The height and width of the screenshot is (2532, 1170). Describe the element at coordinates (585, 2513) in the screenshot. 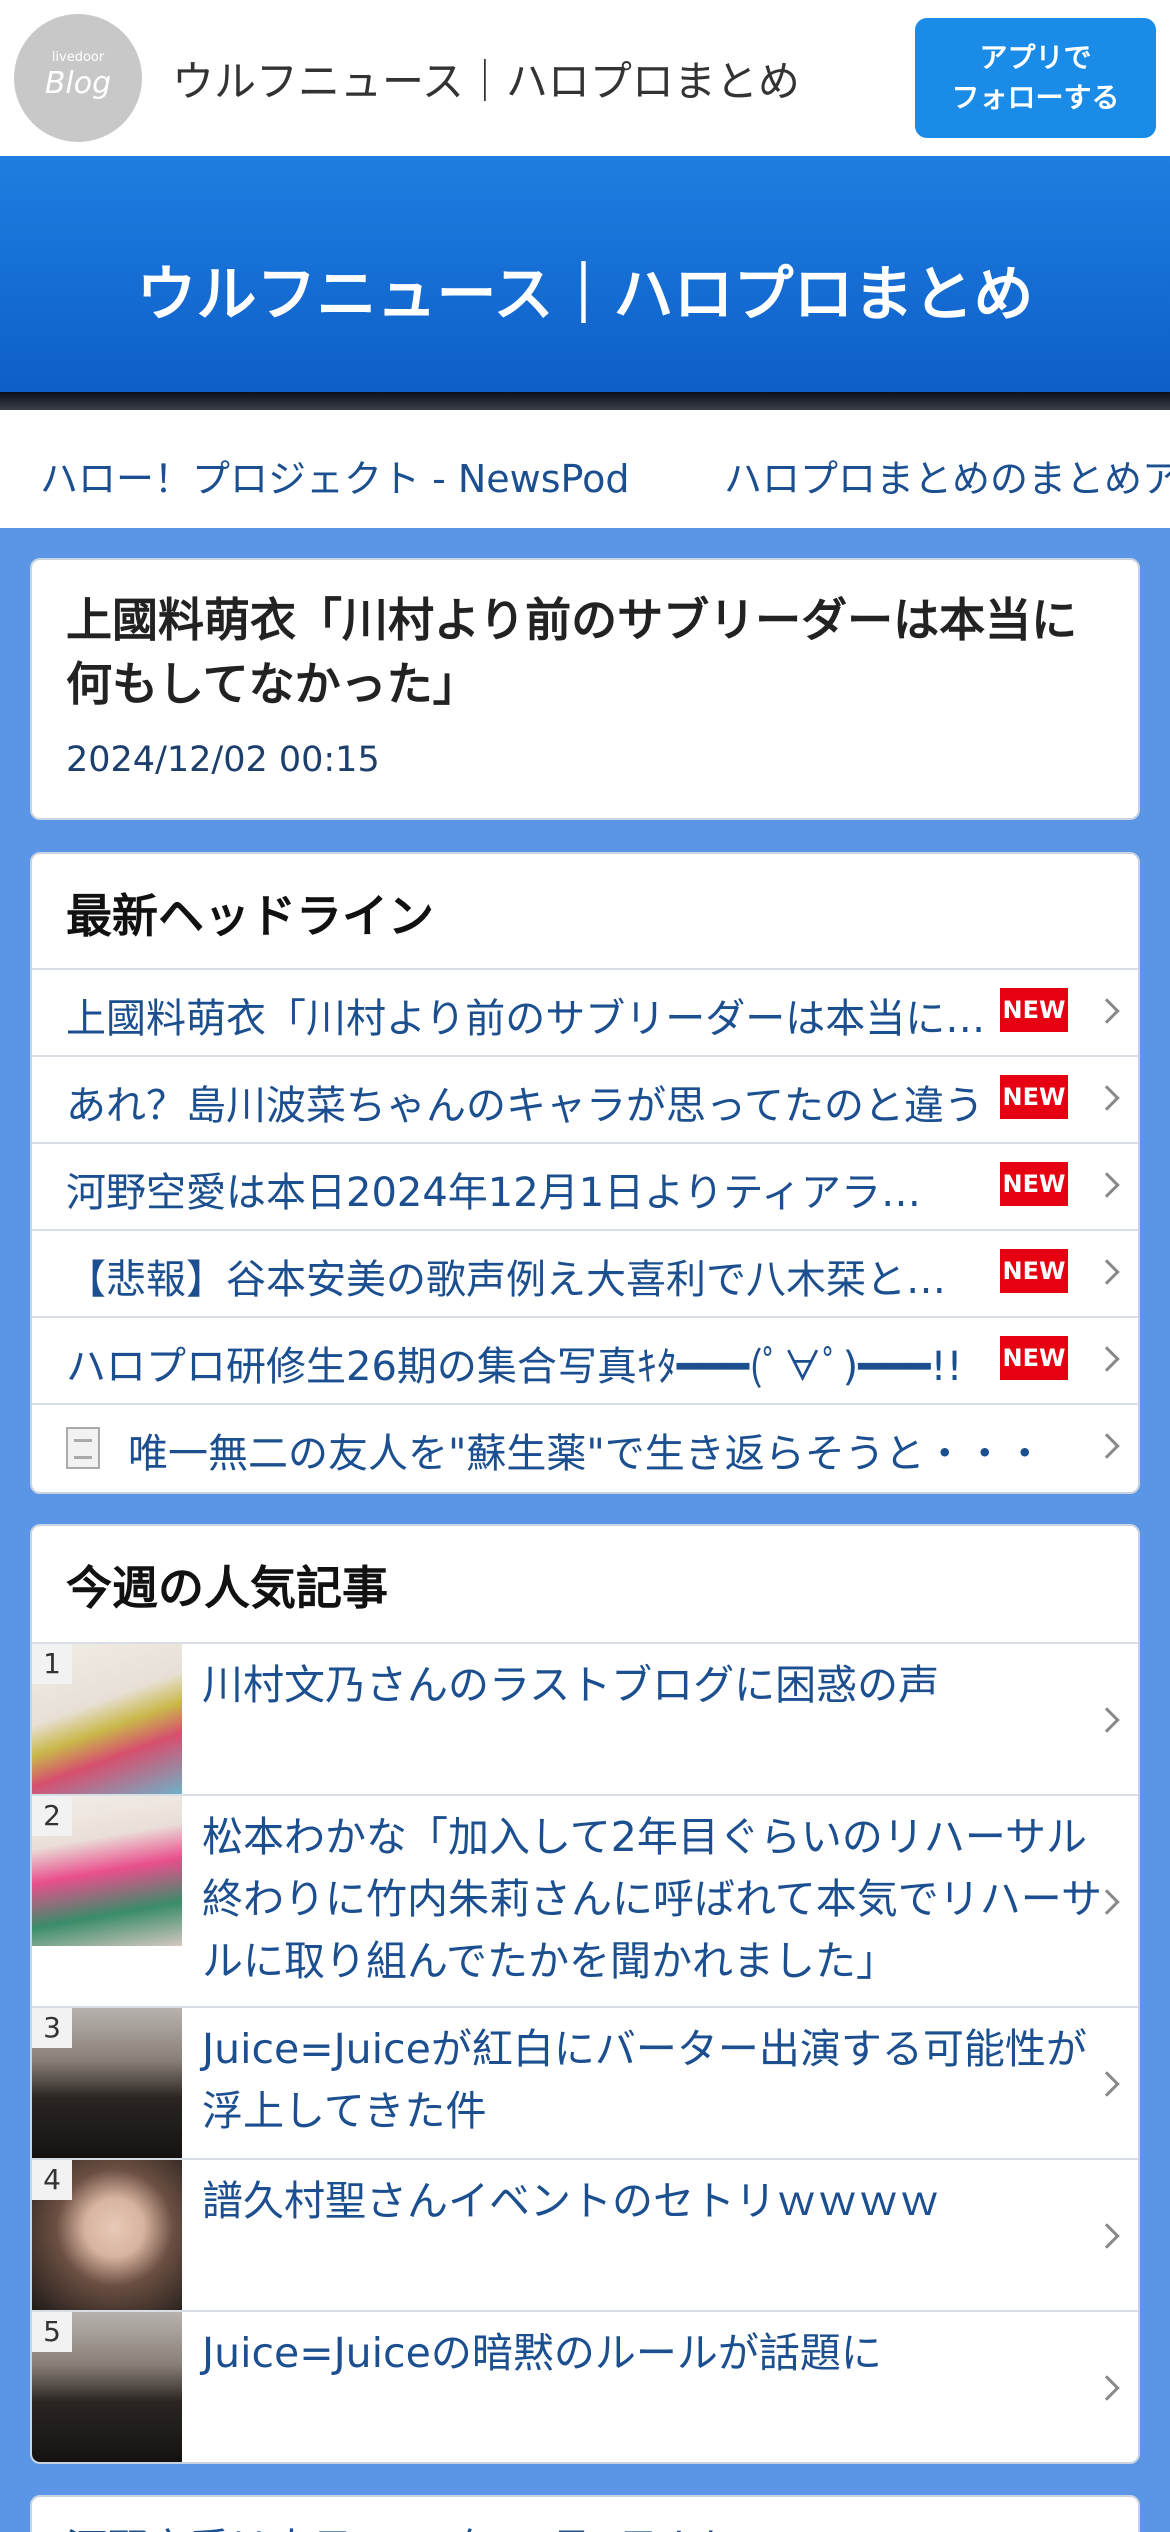

I see `next-article-card: 河野空愛は本日2024年12月1日よりティアラモン` at that location.